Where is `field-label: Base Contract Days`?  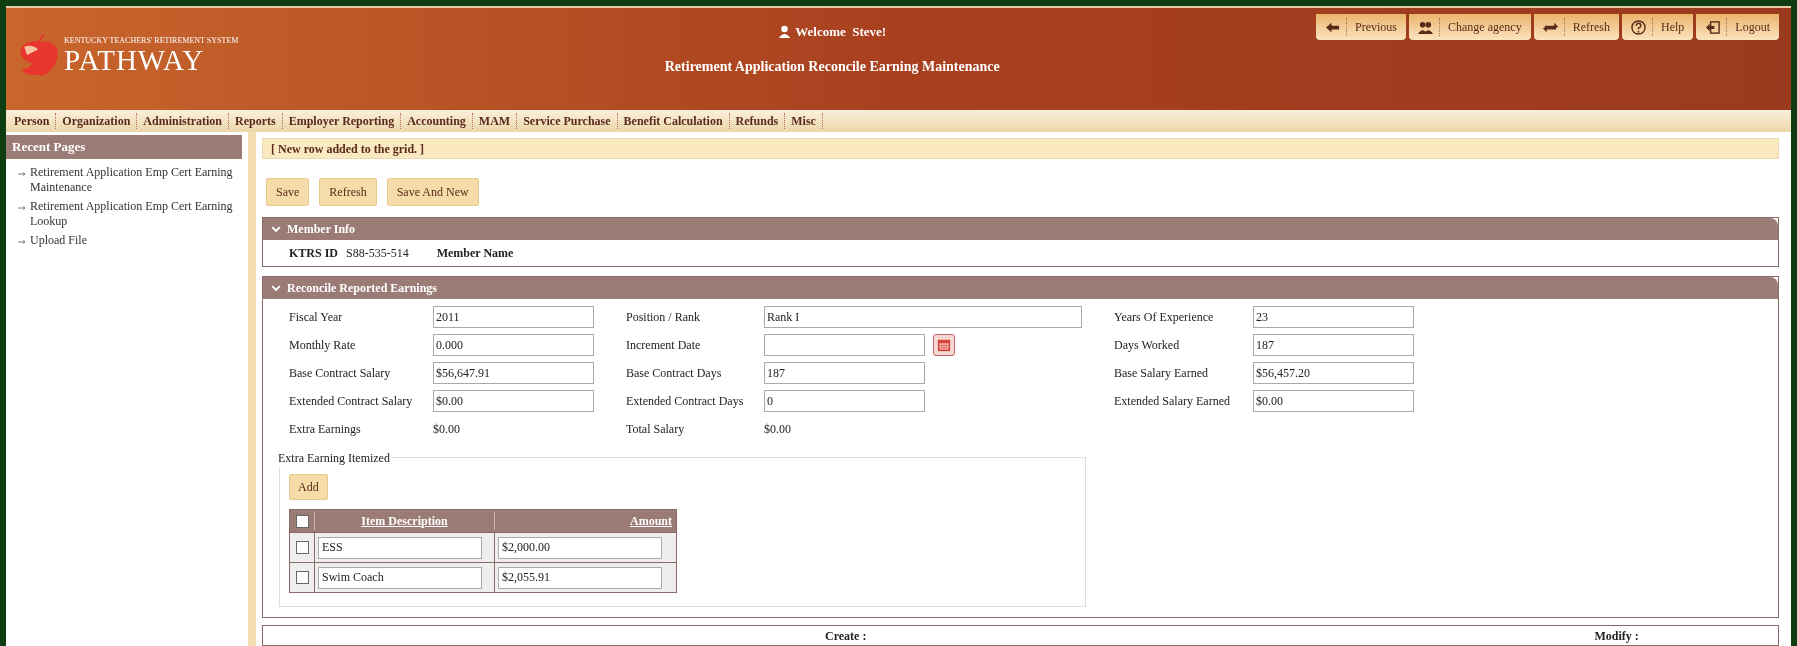
field-label: Base Contract Days is located at coordinates (674, 373).